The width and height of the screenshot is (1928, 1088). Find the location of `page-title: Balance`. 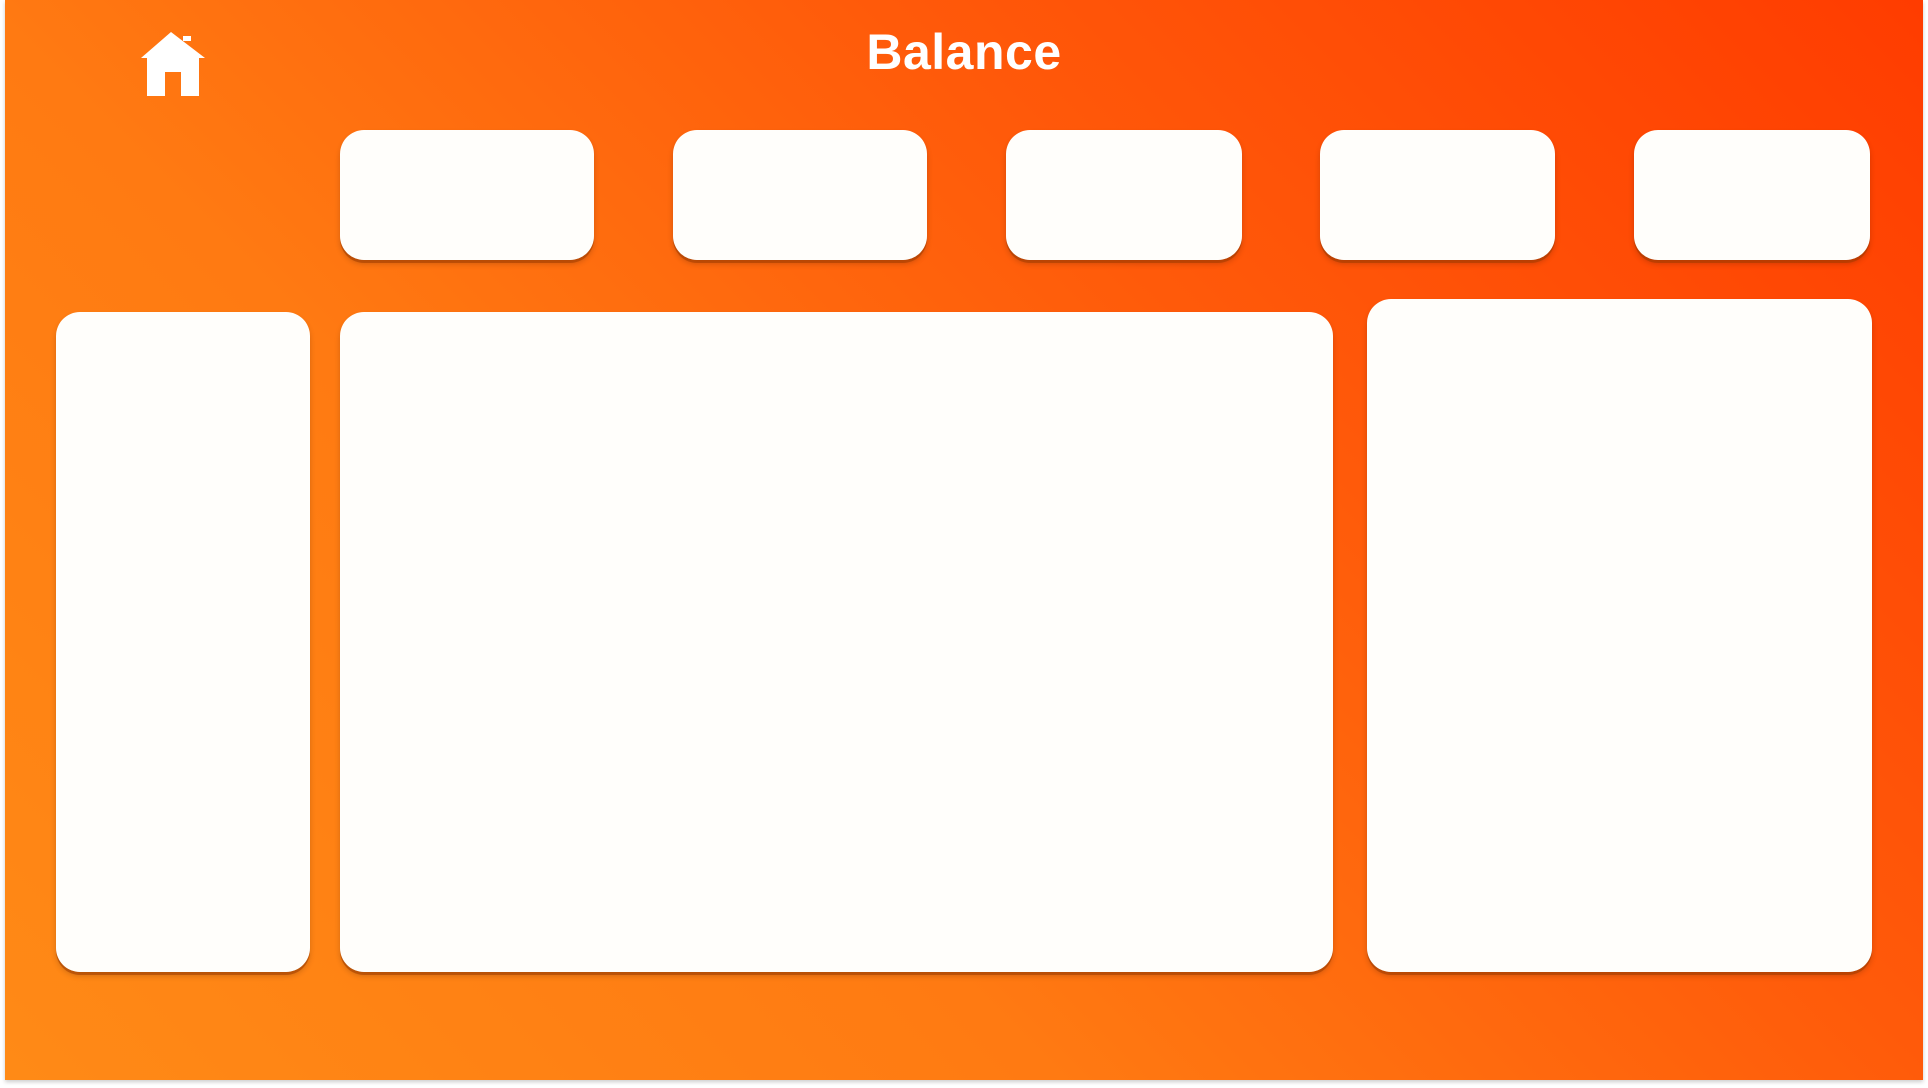

page-title: Balance is located at coordinates (964, 52).